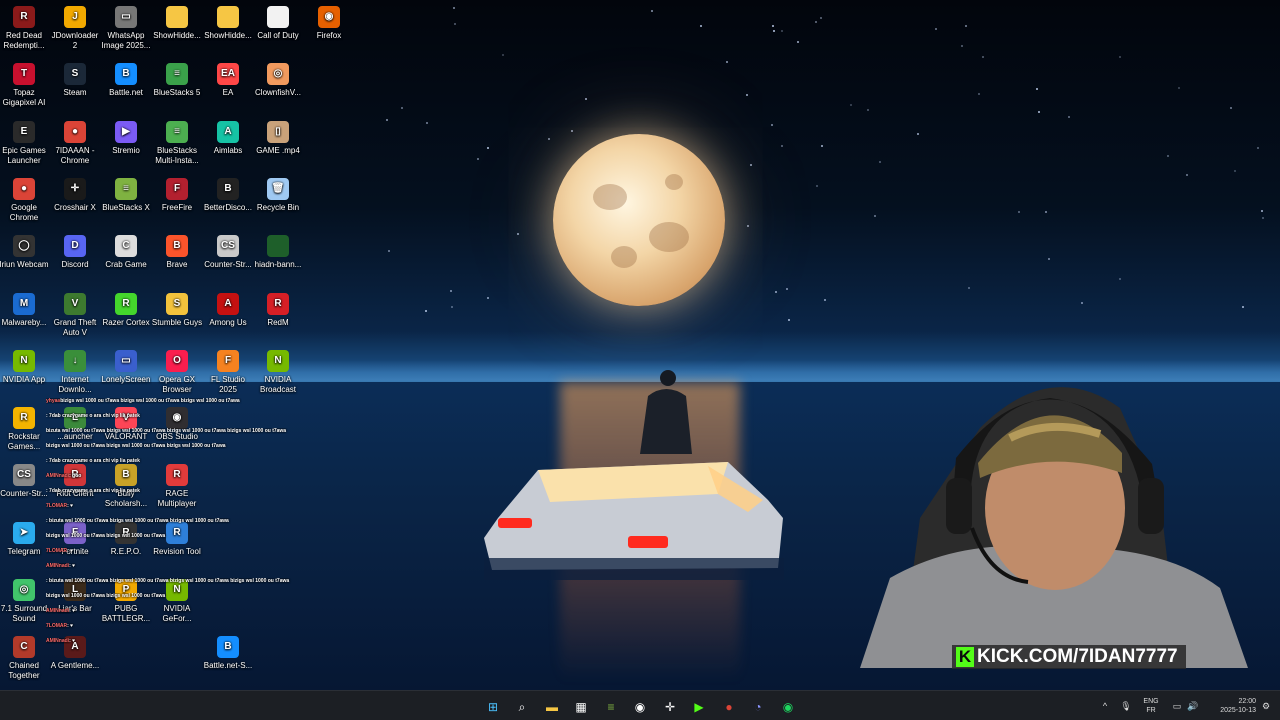  I want to click on tray-microphone-icon: 🎙, so click(1126, 705).